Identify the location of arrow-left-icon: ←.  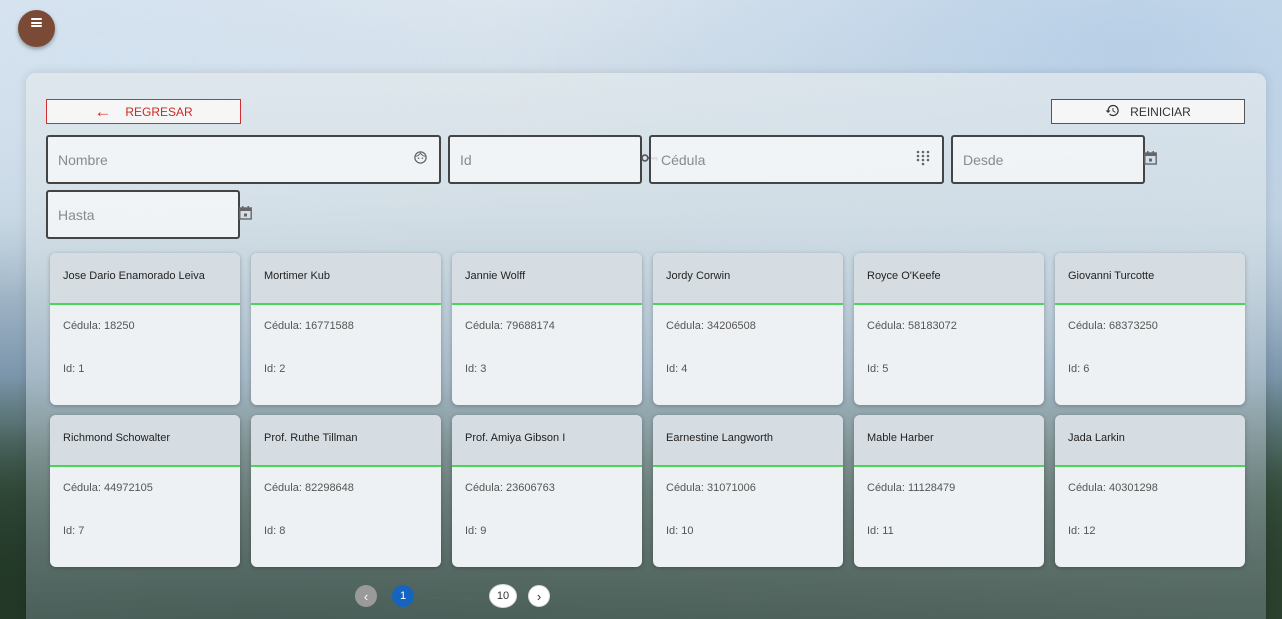
(103, 111).